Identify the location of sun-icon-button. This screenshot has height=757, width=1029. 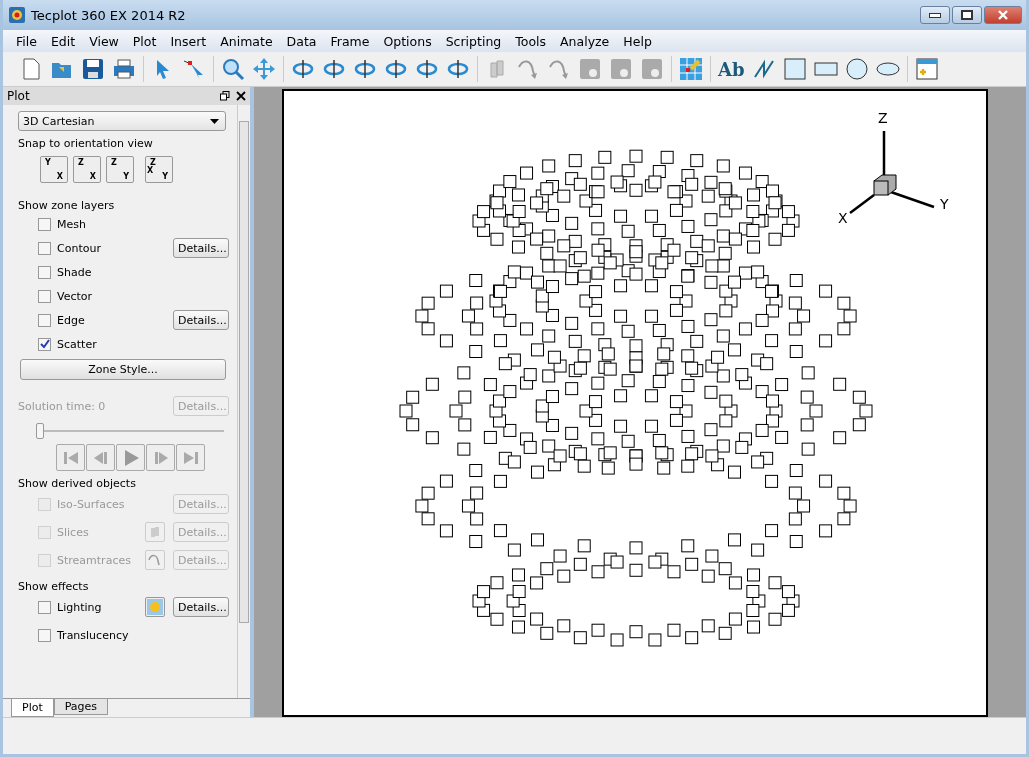
(155, 607).